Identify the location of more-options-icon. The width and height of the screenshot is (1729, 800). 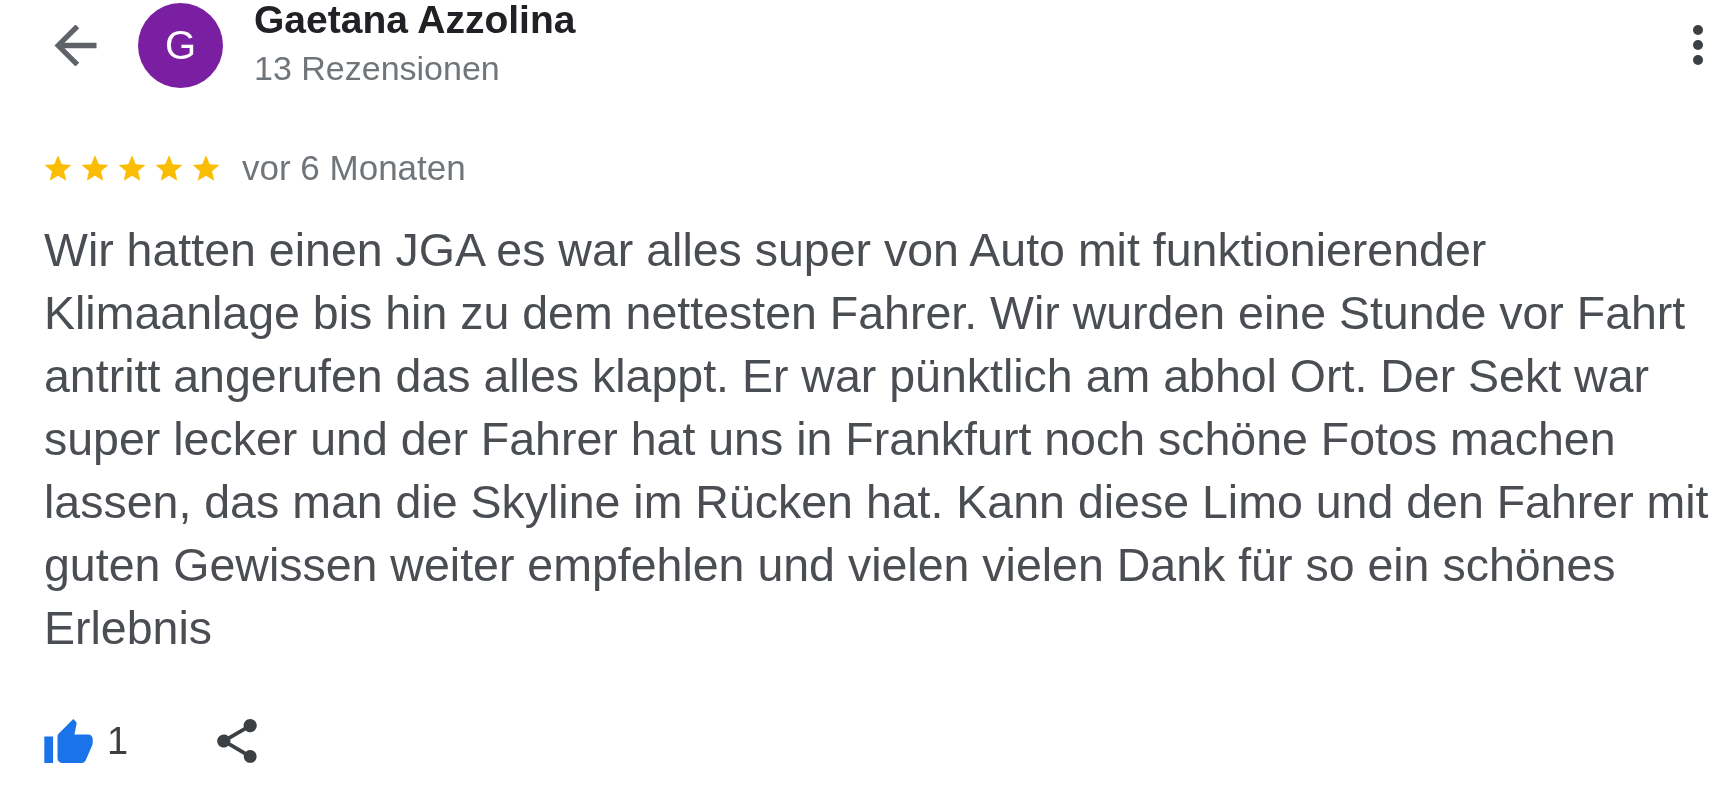
(1698, 45).